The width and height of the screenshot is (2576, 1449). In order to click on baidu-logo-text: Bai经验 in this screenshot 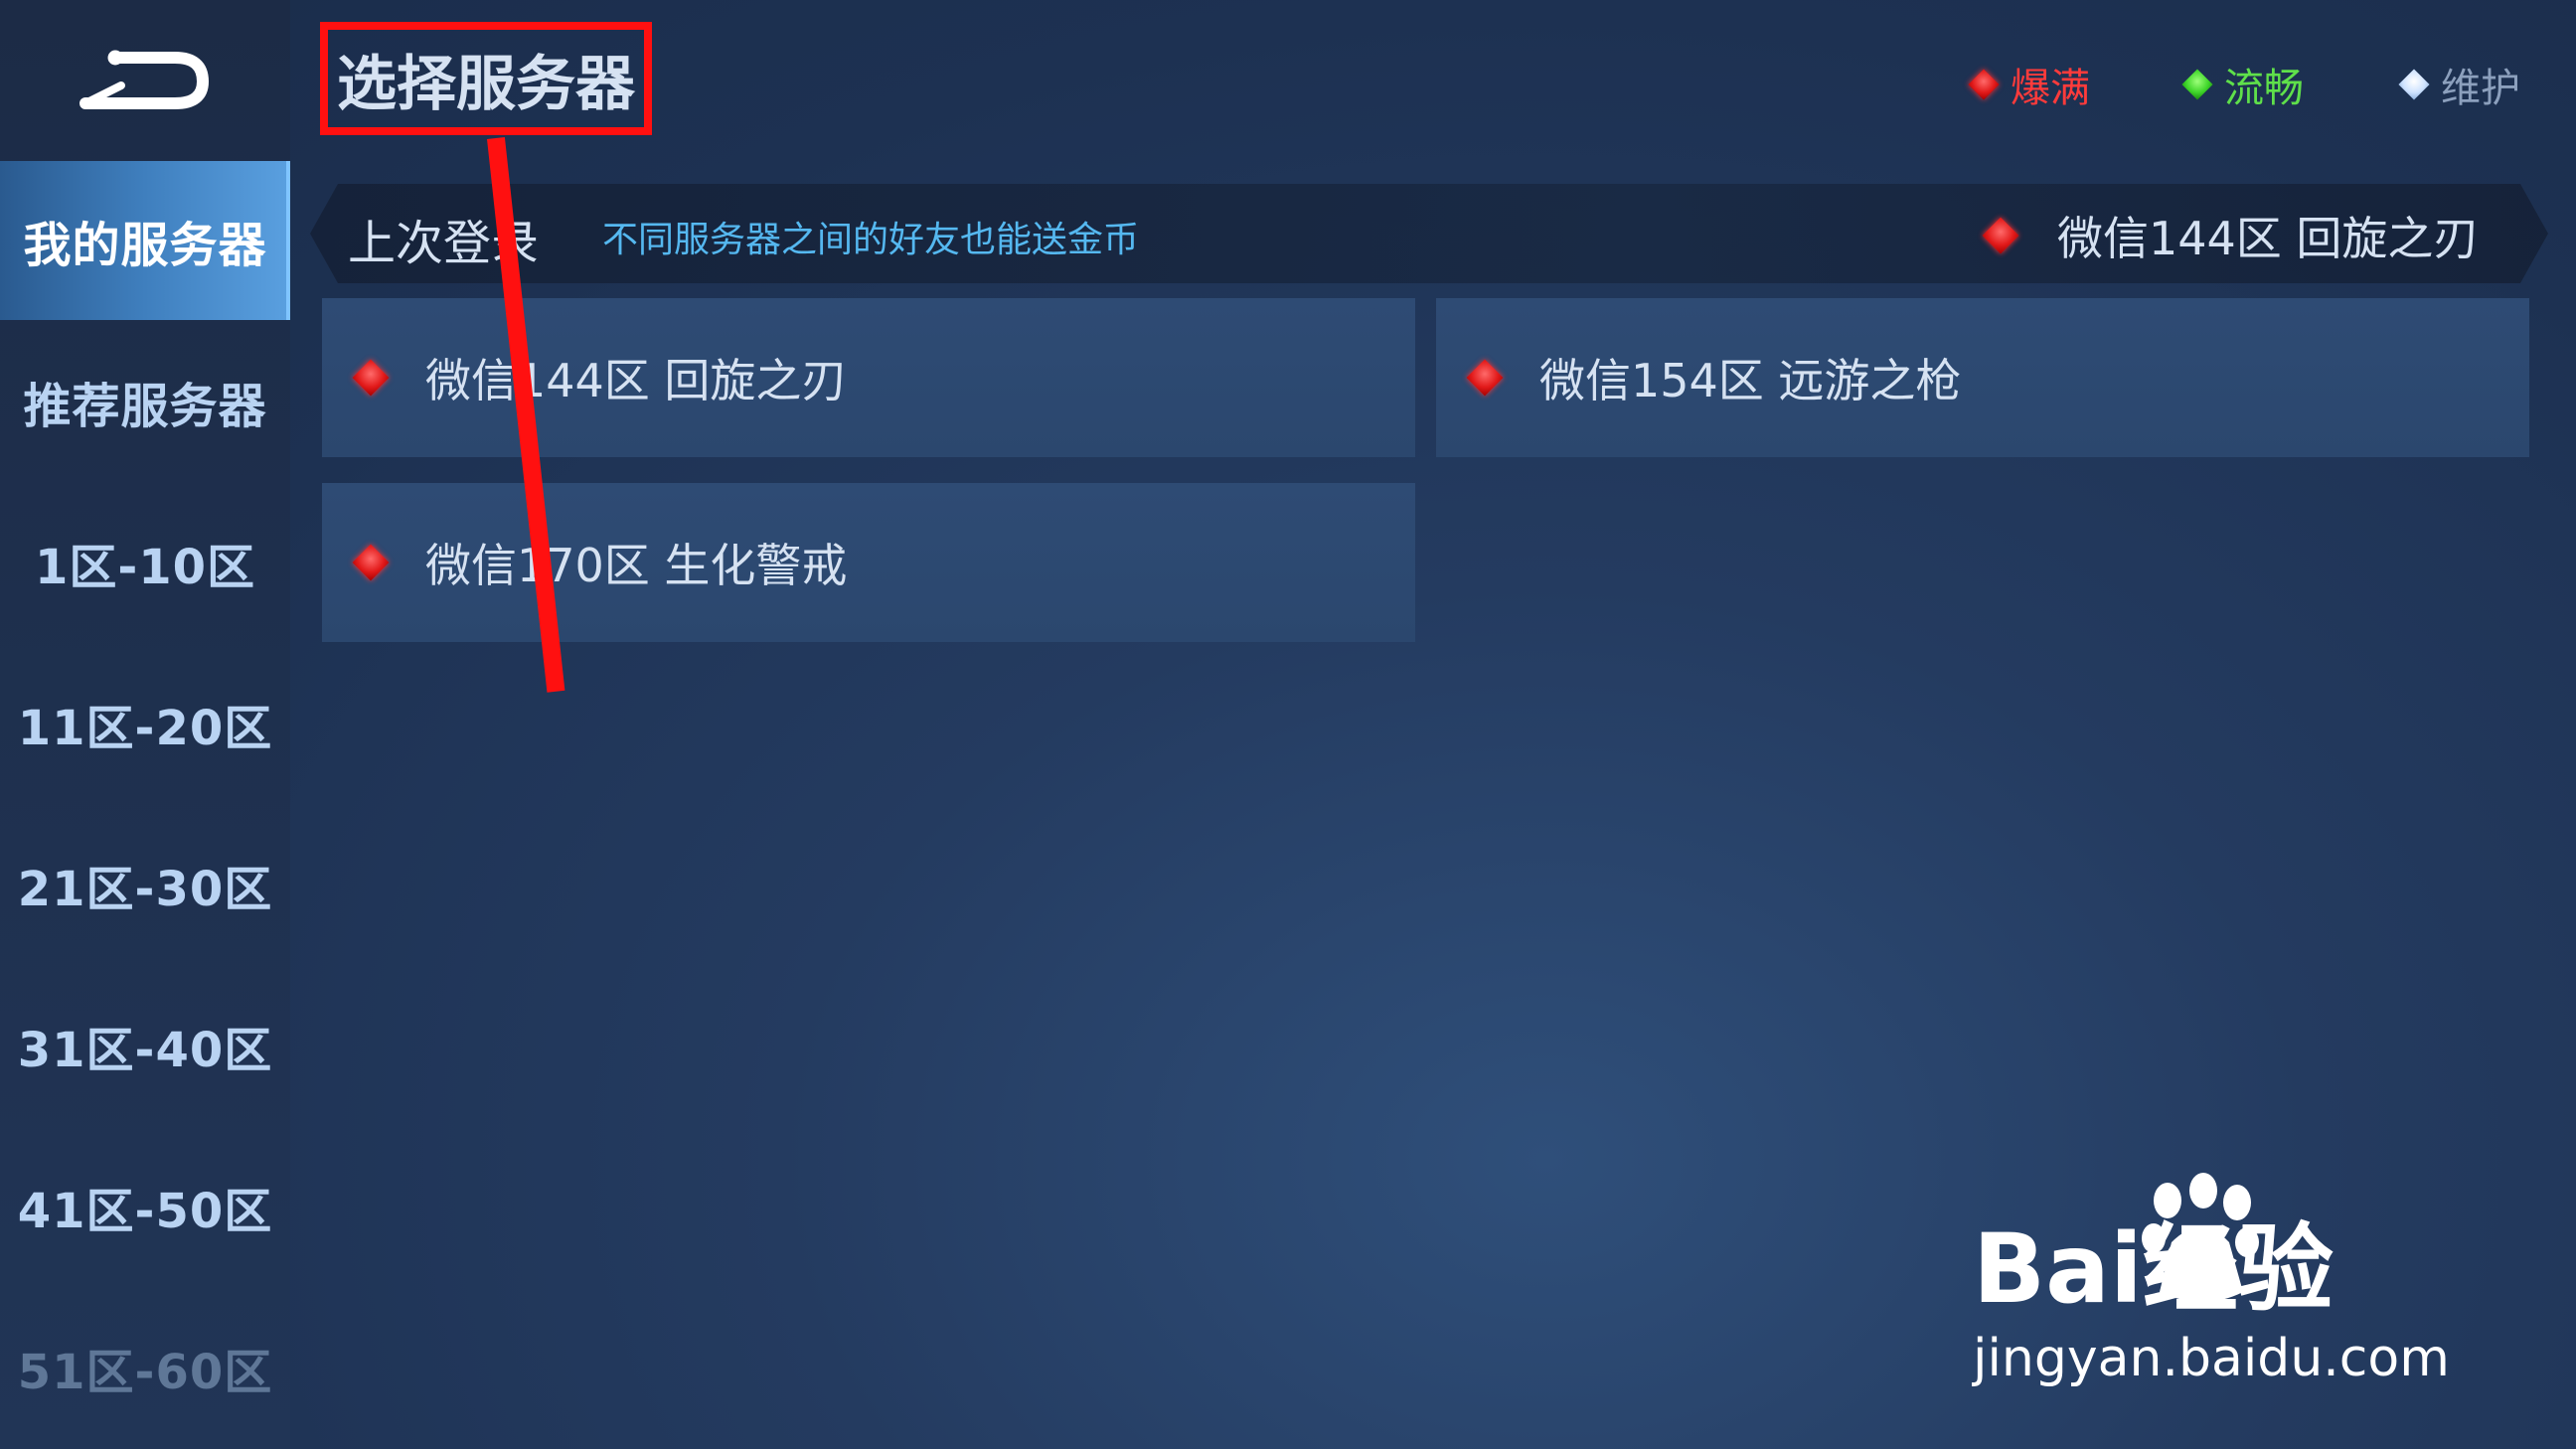, I will do `click(2153, 1269)`.